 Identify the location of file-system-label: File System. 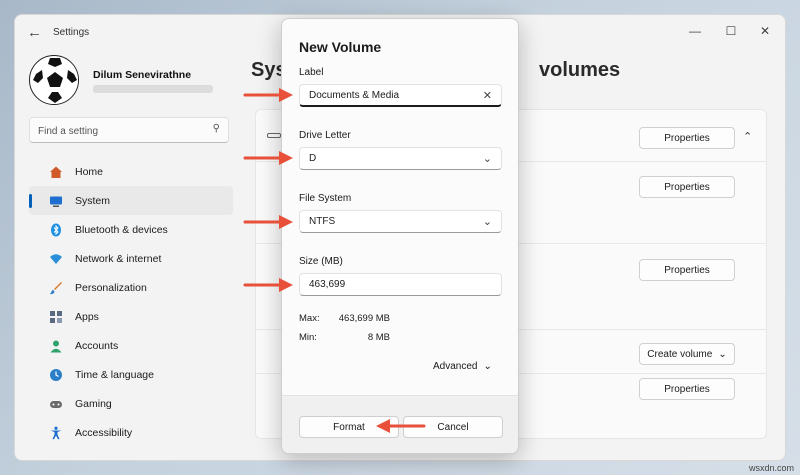
(325, 198).